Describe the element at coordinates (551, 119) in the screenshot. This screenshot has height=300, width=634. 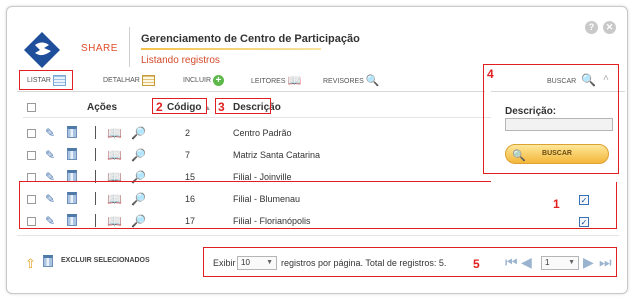
I see `callout-box-search` at that location.